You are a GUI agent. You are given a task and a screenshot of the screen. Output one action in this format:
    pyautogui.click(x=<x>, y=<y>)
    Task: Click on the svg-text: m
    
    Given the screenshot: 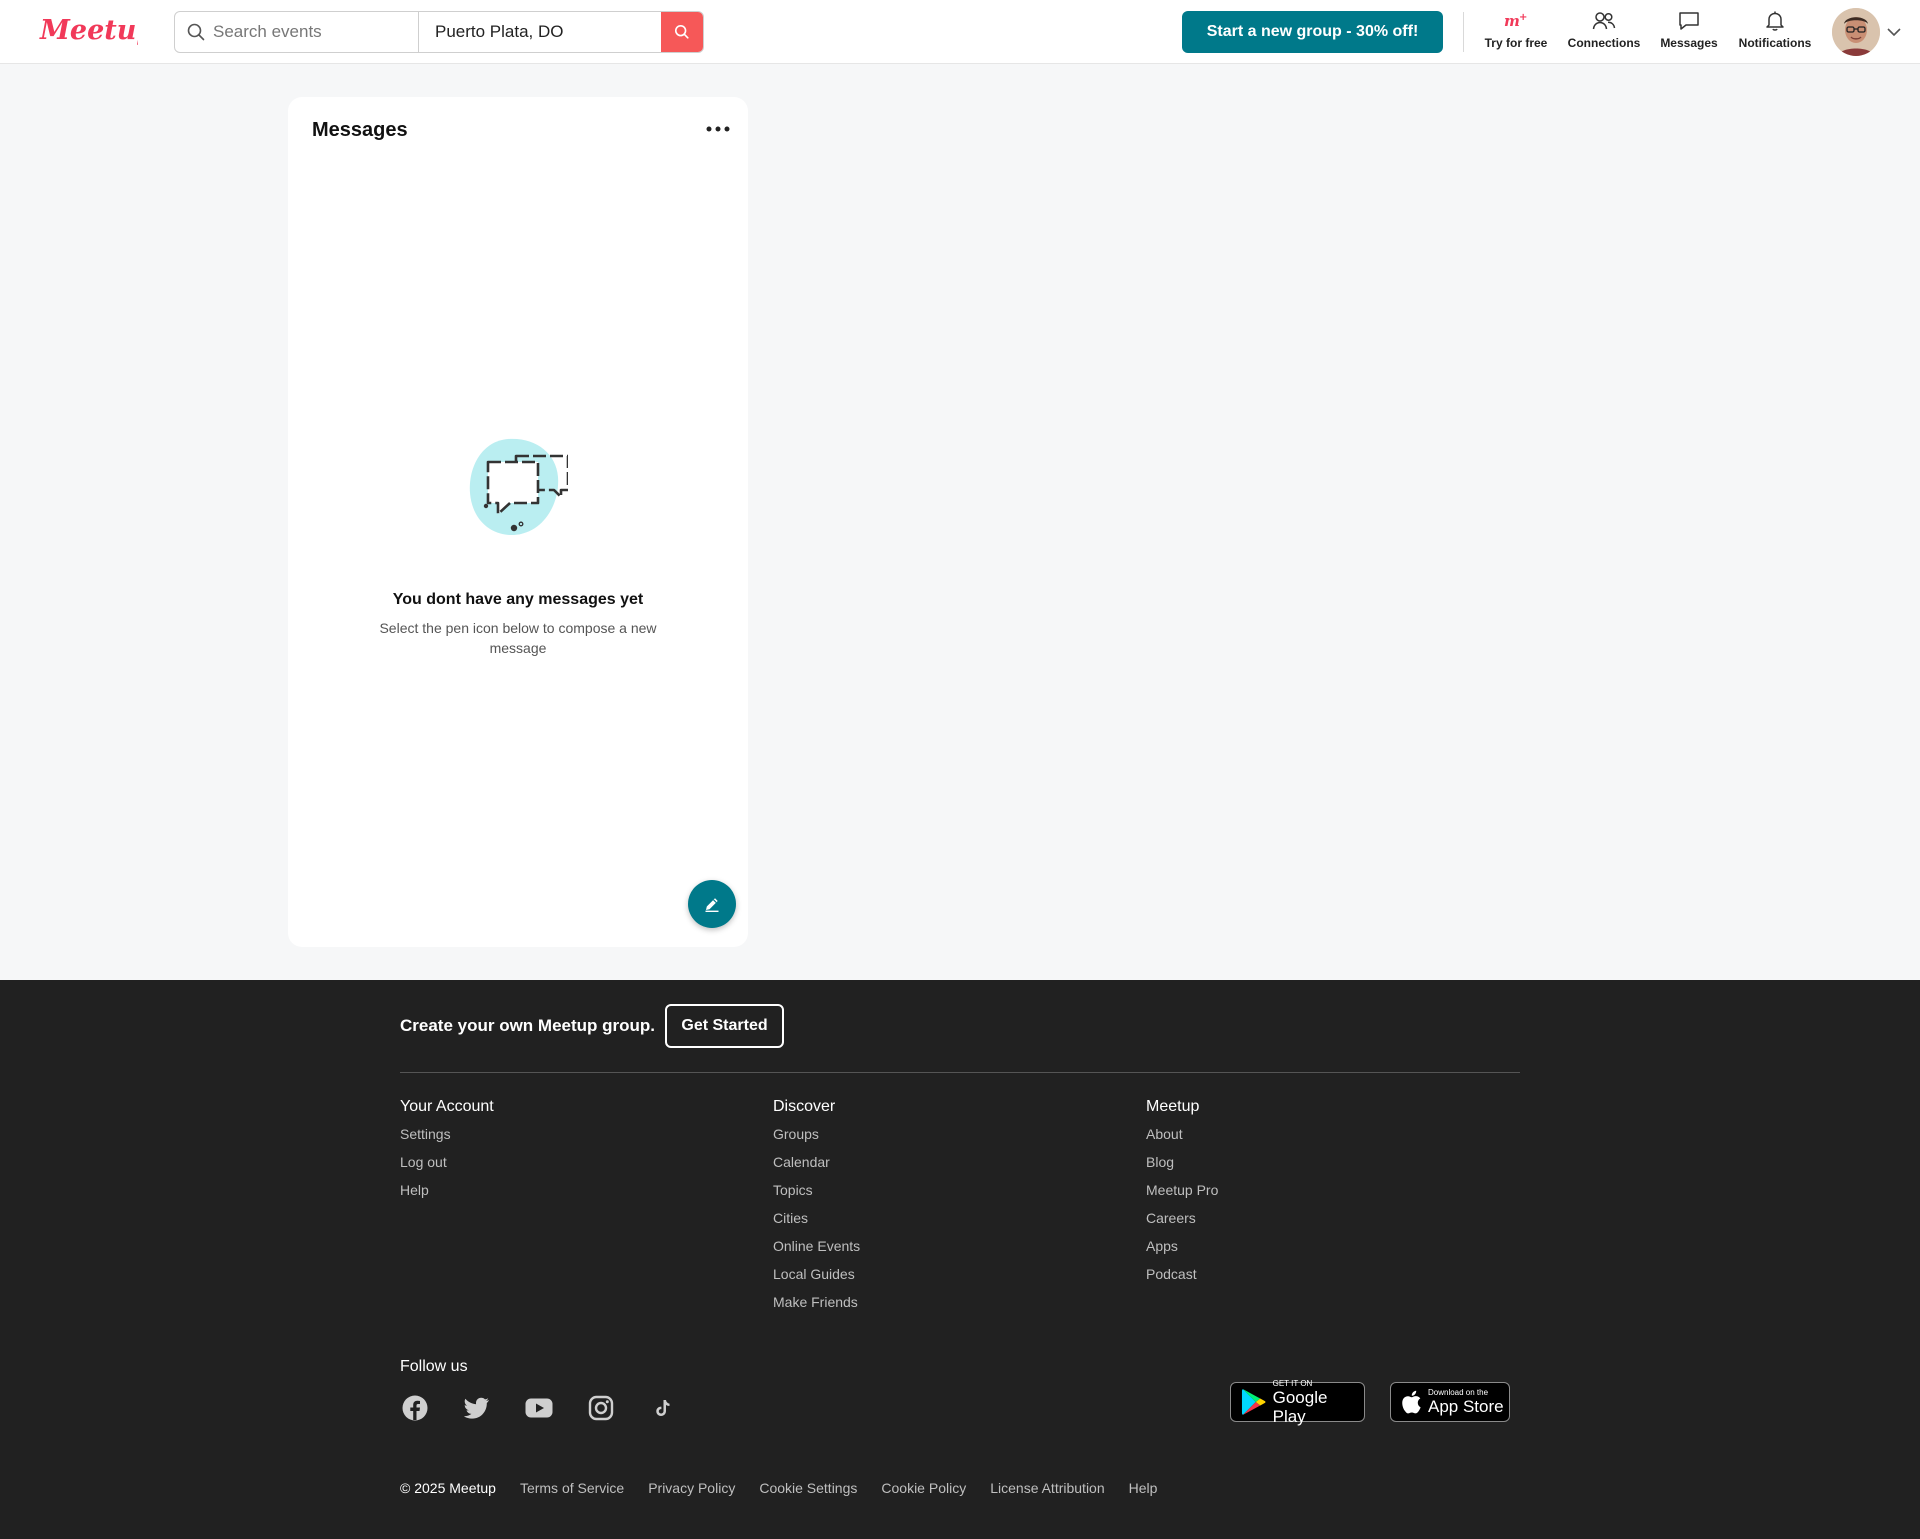 What is the action you would take?
    pyautogui.click(x=1512, y=21)
    